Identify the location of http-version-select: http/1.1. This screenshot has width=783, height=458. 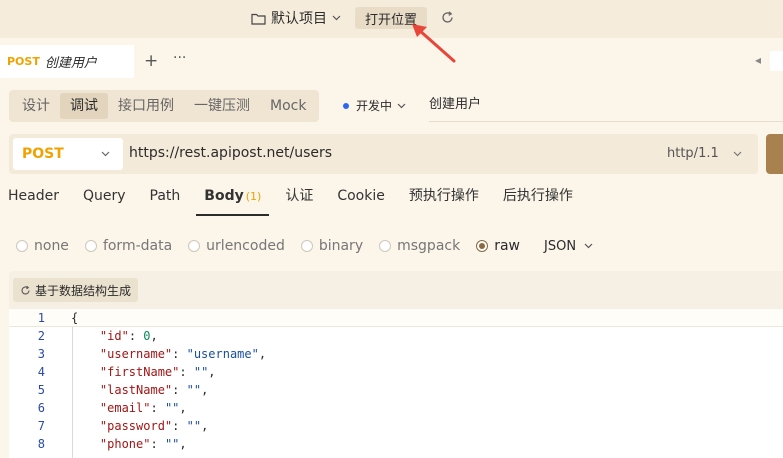
(693, 153).